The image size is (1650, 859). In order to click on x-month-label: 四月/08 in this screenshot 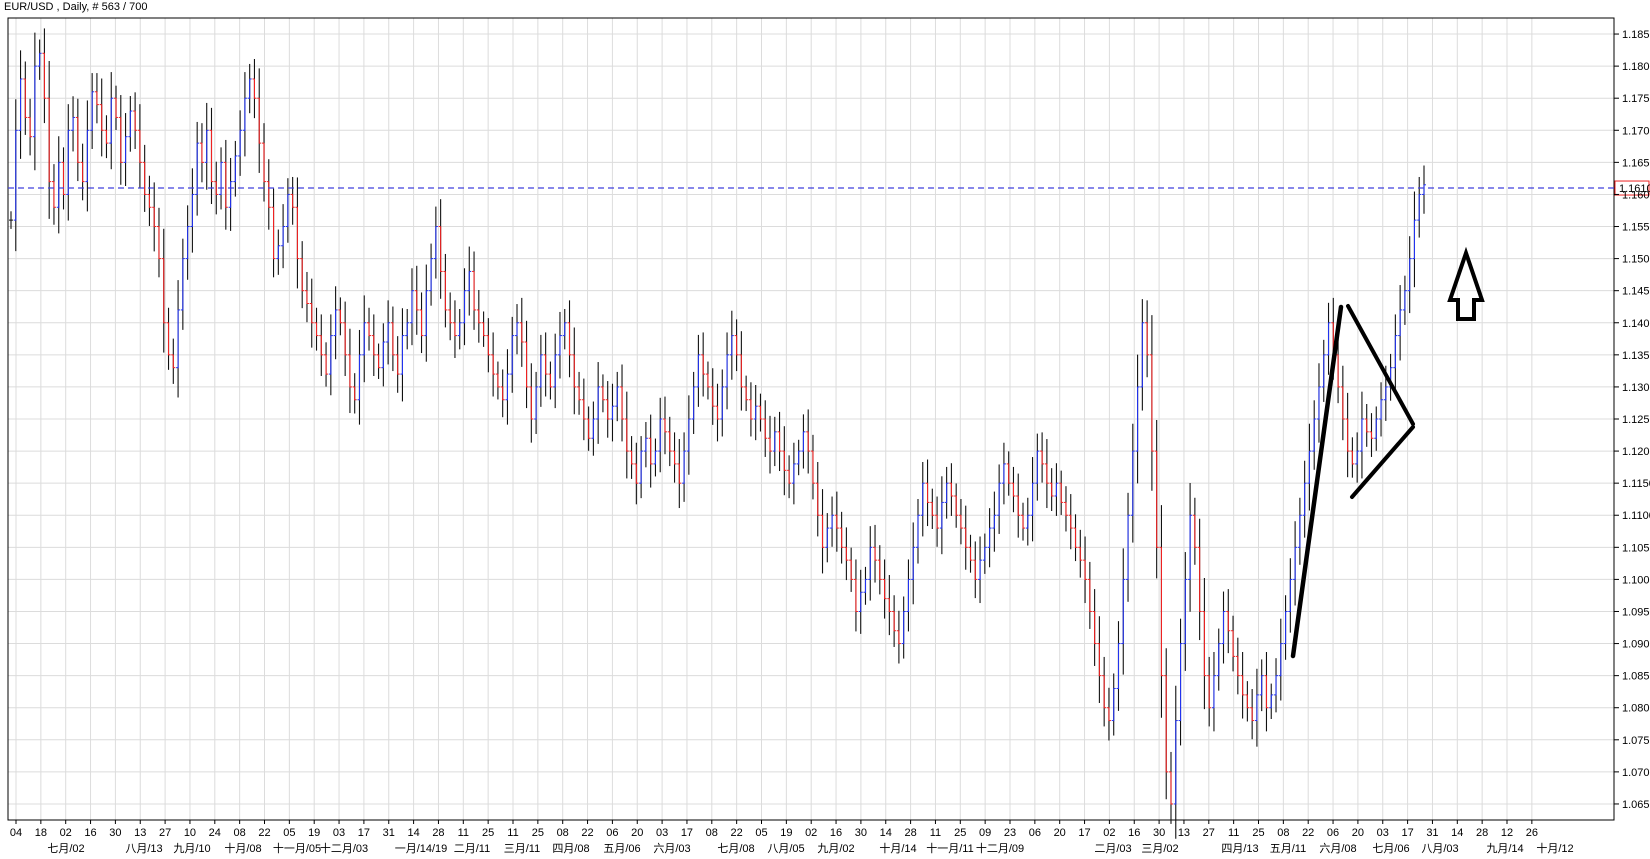, I will do `click(570, 849)`.